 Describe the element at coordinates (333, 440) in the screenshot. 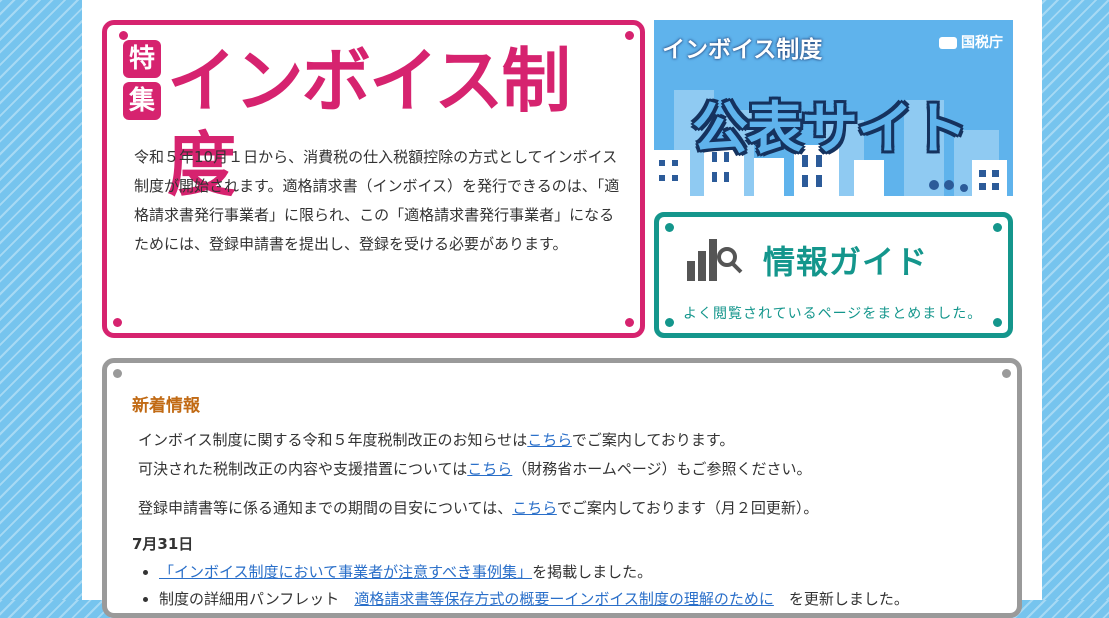

I see `news-line-text: インボイス制度に関する令和５年度税制改正のお知らせは` at that location.